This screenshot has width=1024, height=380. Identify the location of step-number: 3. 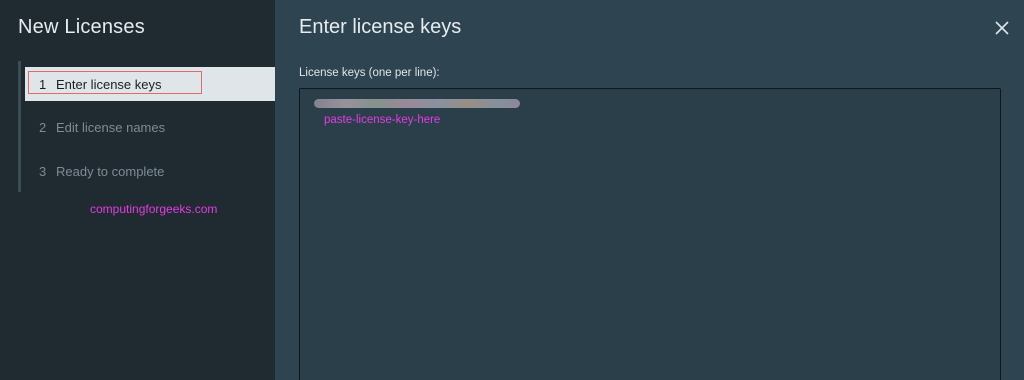
(43, 171).